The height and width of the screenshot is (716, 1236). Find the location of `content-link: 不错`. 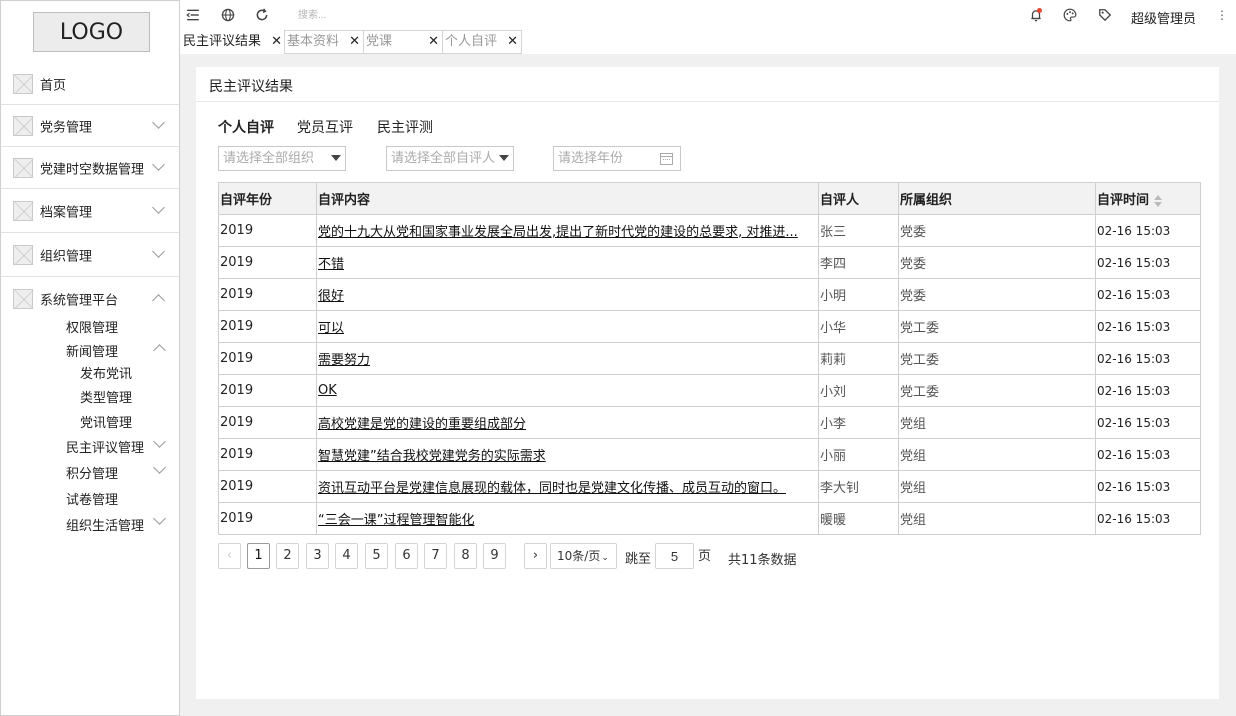

content-link: 不错 is located at coordinates (331, 264).